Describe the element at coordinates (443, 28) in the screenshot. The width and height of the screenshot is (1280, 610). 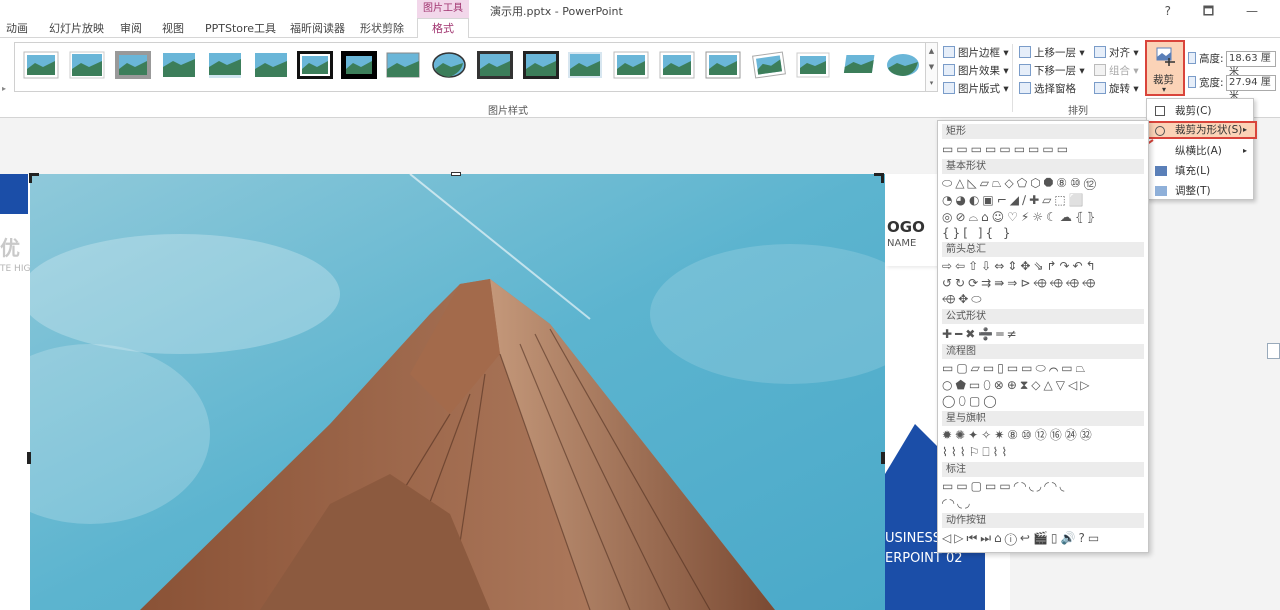
I see `tab-format: 格式` at that location.